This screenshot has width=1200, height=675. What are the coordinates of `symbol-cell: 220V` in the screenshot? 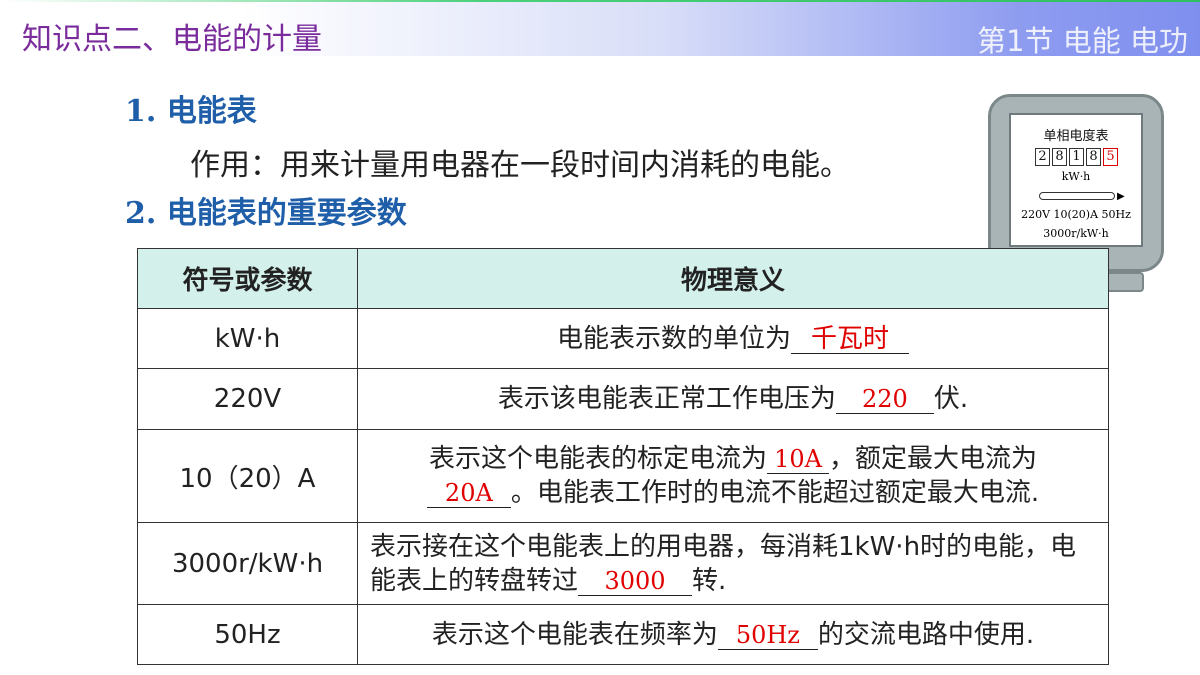 It's located at (247, 399).